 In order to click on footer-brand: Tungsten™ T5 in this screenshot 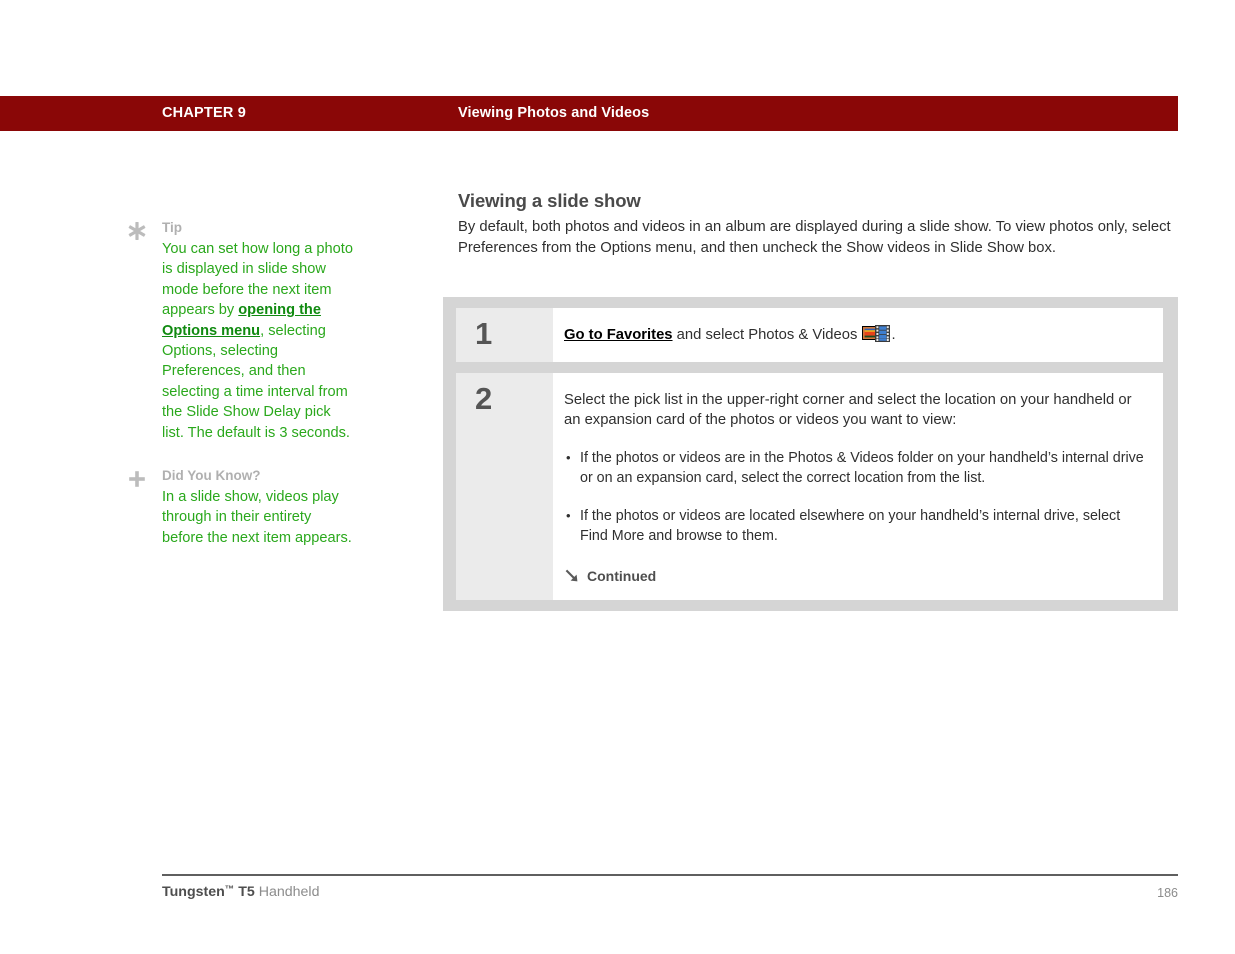, I will do `click(208, 892)`.